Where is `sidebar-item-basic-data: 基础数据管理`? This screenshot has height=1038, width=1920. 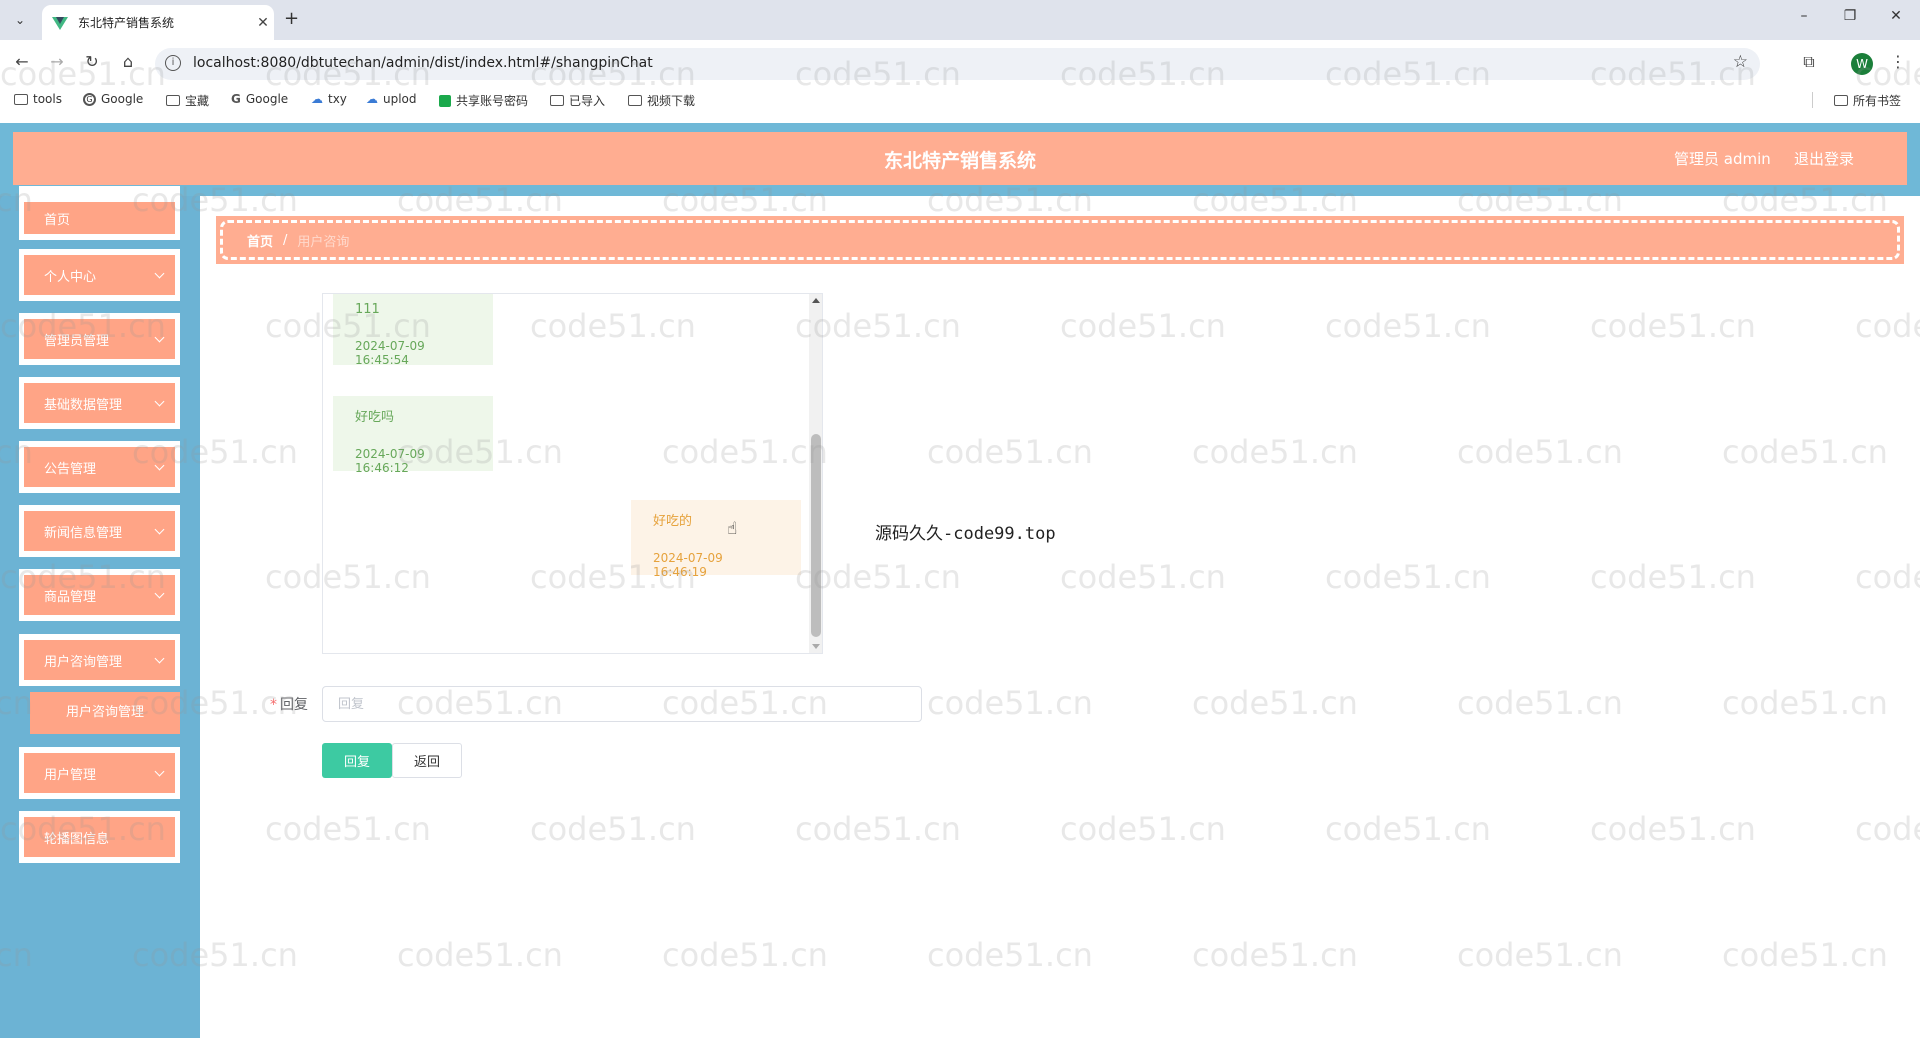
sidebar-item-basic-data: 基础数据管理 is located at coordinates (99, 403).